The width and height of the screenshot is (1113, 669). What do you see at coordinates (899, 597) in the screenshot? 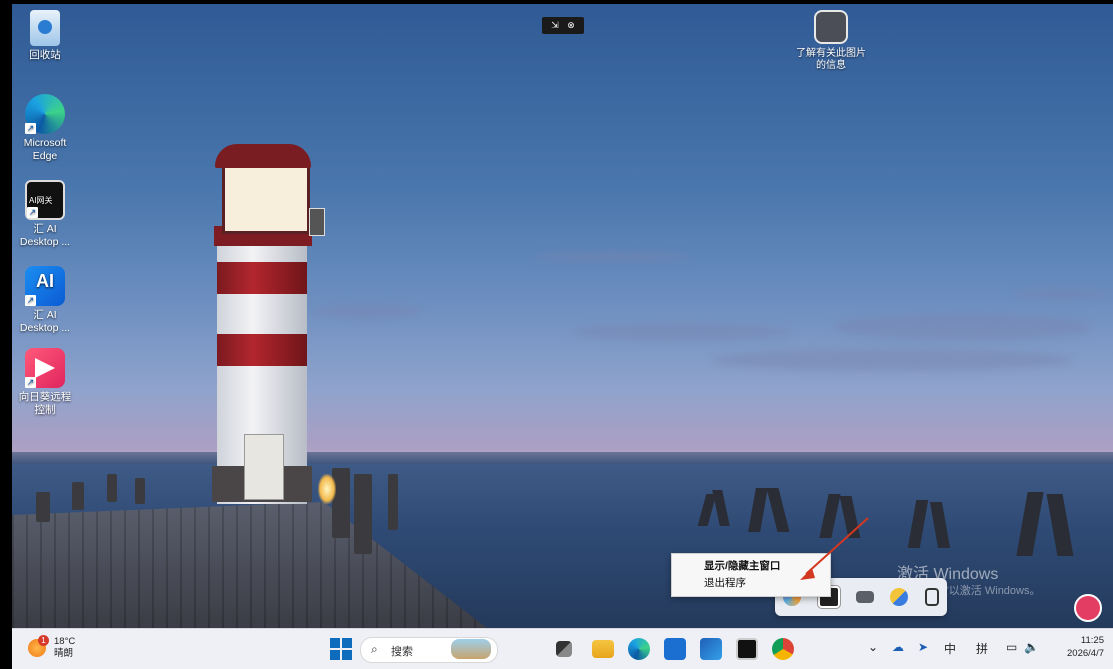
I see `network-warning-icon` at bounding box center [899, 597].